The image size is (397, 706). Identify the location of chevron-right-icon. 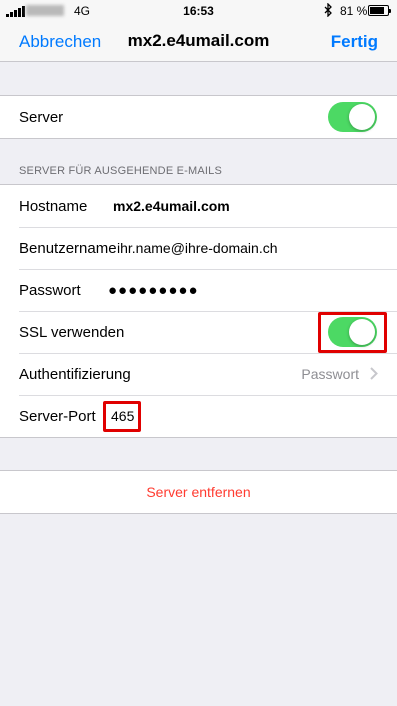
(374, 375).